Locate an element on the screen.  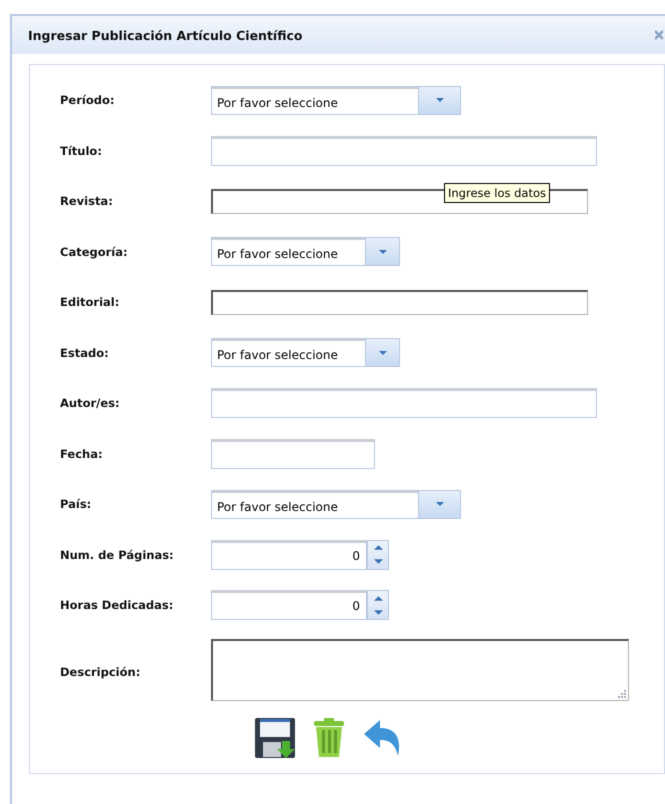
field-label: Estado: is located at coordinates (84, 353).